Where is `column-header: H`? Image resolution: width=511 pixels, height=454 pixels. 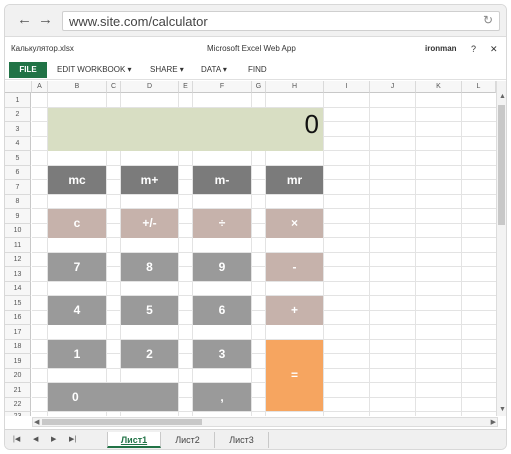 column-header: H is located at coordinates (295, 87).